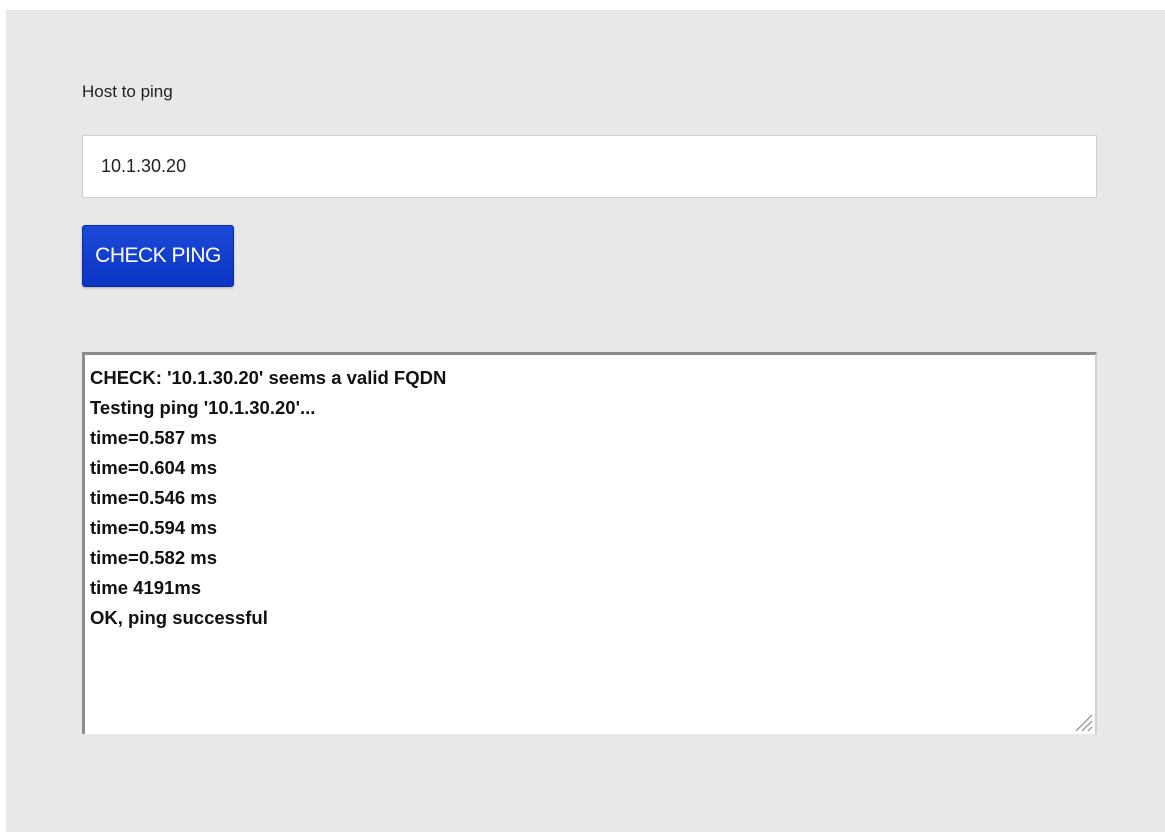 This screenshot has width=1165, height=832. What do you see at coordinates (127, 91) in the screenshot?
I see `host-label: Host to ping` at bounding box center [127, 91].